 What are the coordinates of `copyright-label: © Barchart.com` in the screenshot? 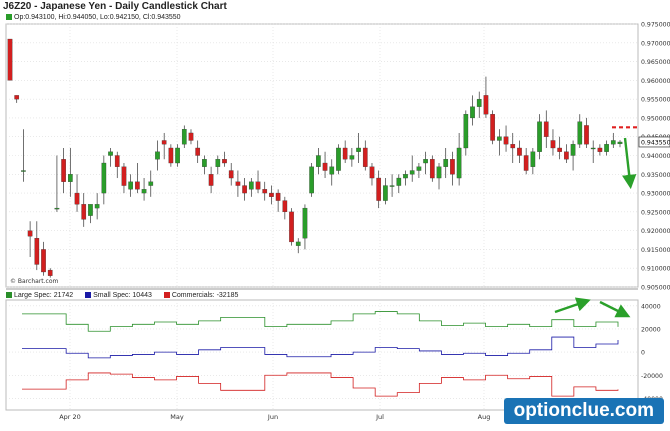 It's located at (34, 281).